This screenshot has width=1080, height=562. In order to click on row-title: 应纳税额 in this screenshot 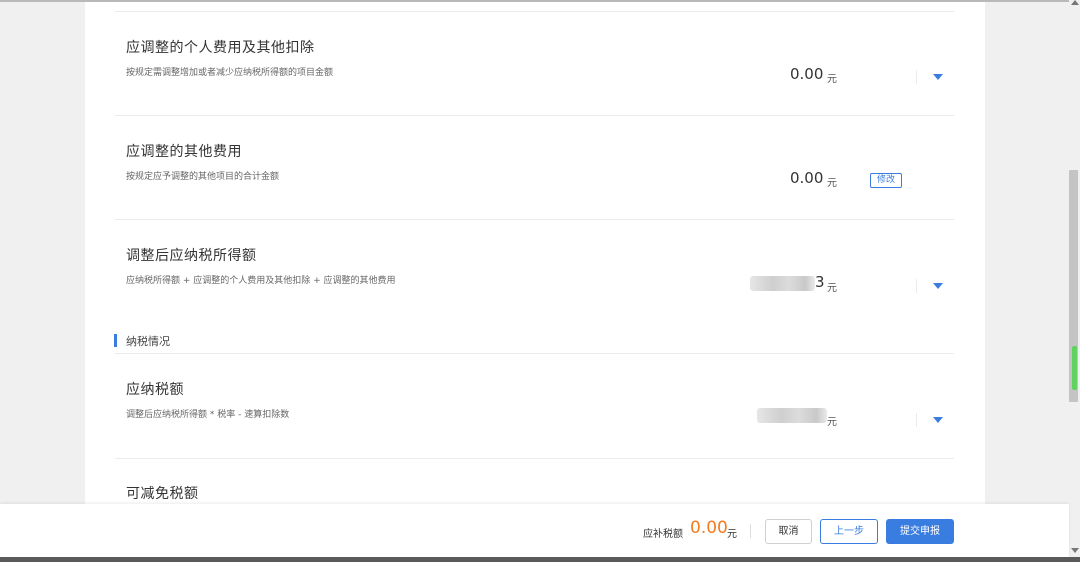, I will do `click(155, 390)`.